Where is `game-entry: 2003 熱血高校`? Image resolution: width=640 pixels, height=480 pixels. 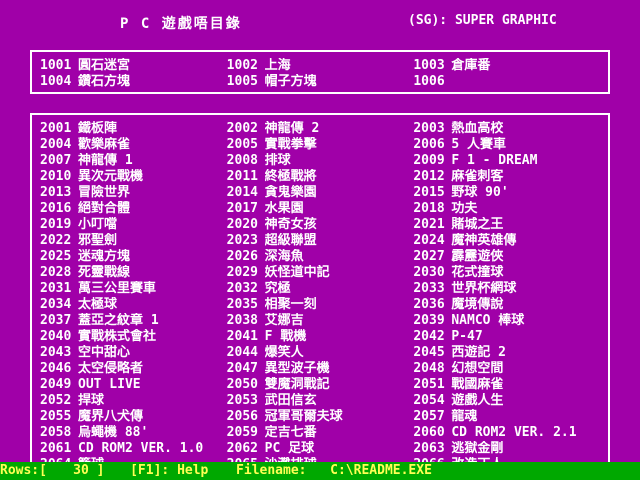 game-entry: 2003 熱血高校 is located at coordinates (506, 129).